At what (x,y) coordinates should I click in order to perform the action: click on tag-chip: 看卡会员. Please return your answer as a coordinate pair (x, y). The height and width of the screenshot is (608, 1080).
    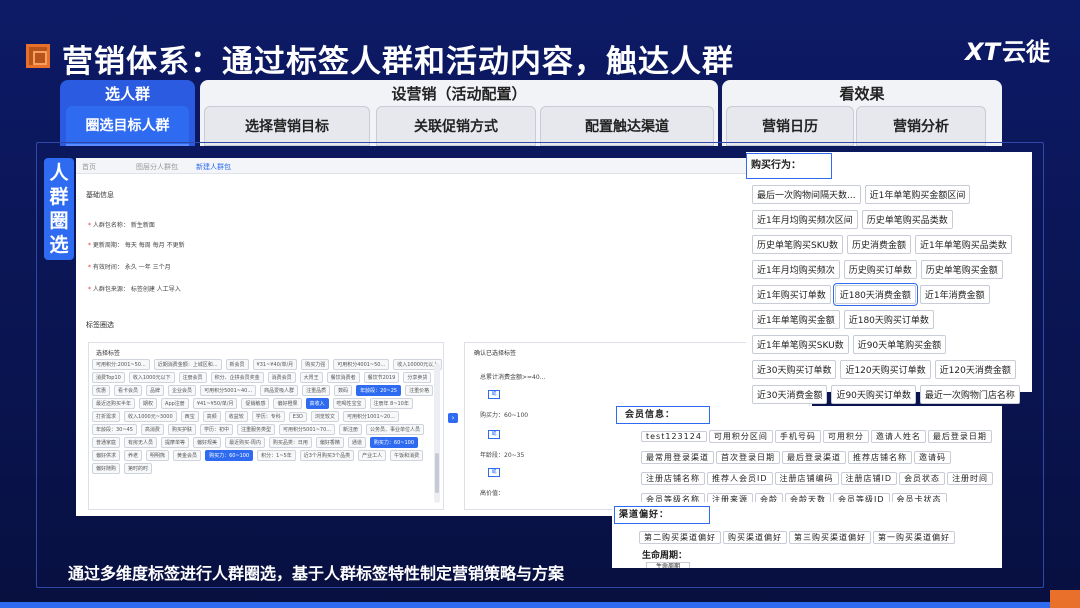
    Looking at the image, I should click on (128, 390).